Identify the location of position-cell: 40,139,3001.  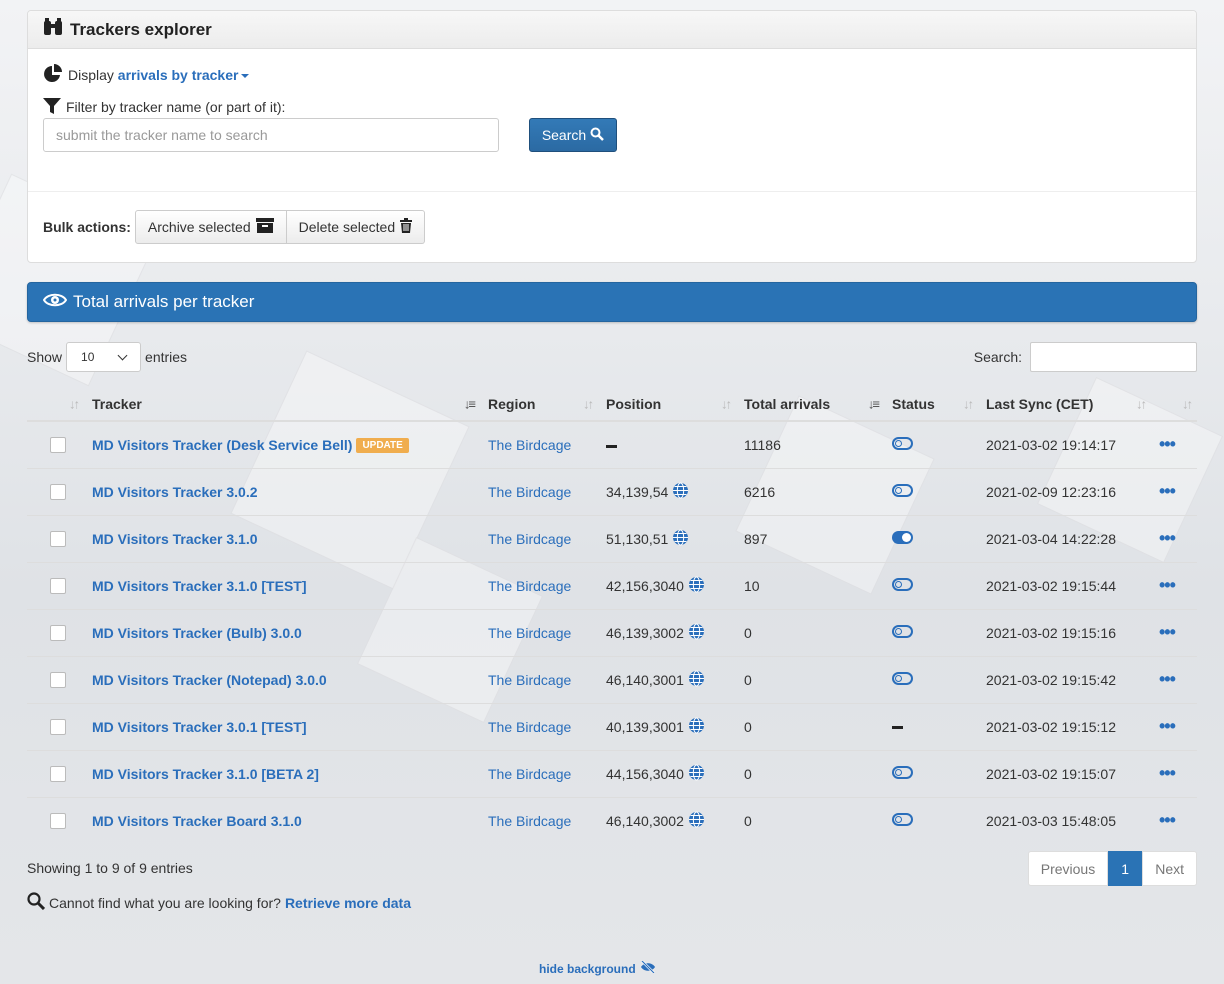
(667, 726).